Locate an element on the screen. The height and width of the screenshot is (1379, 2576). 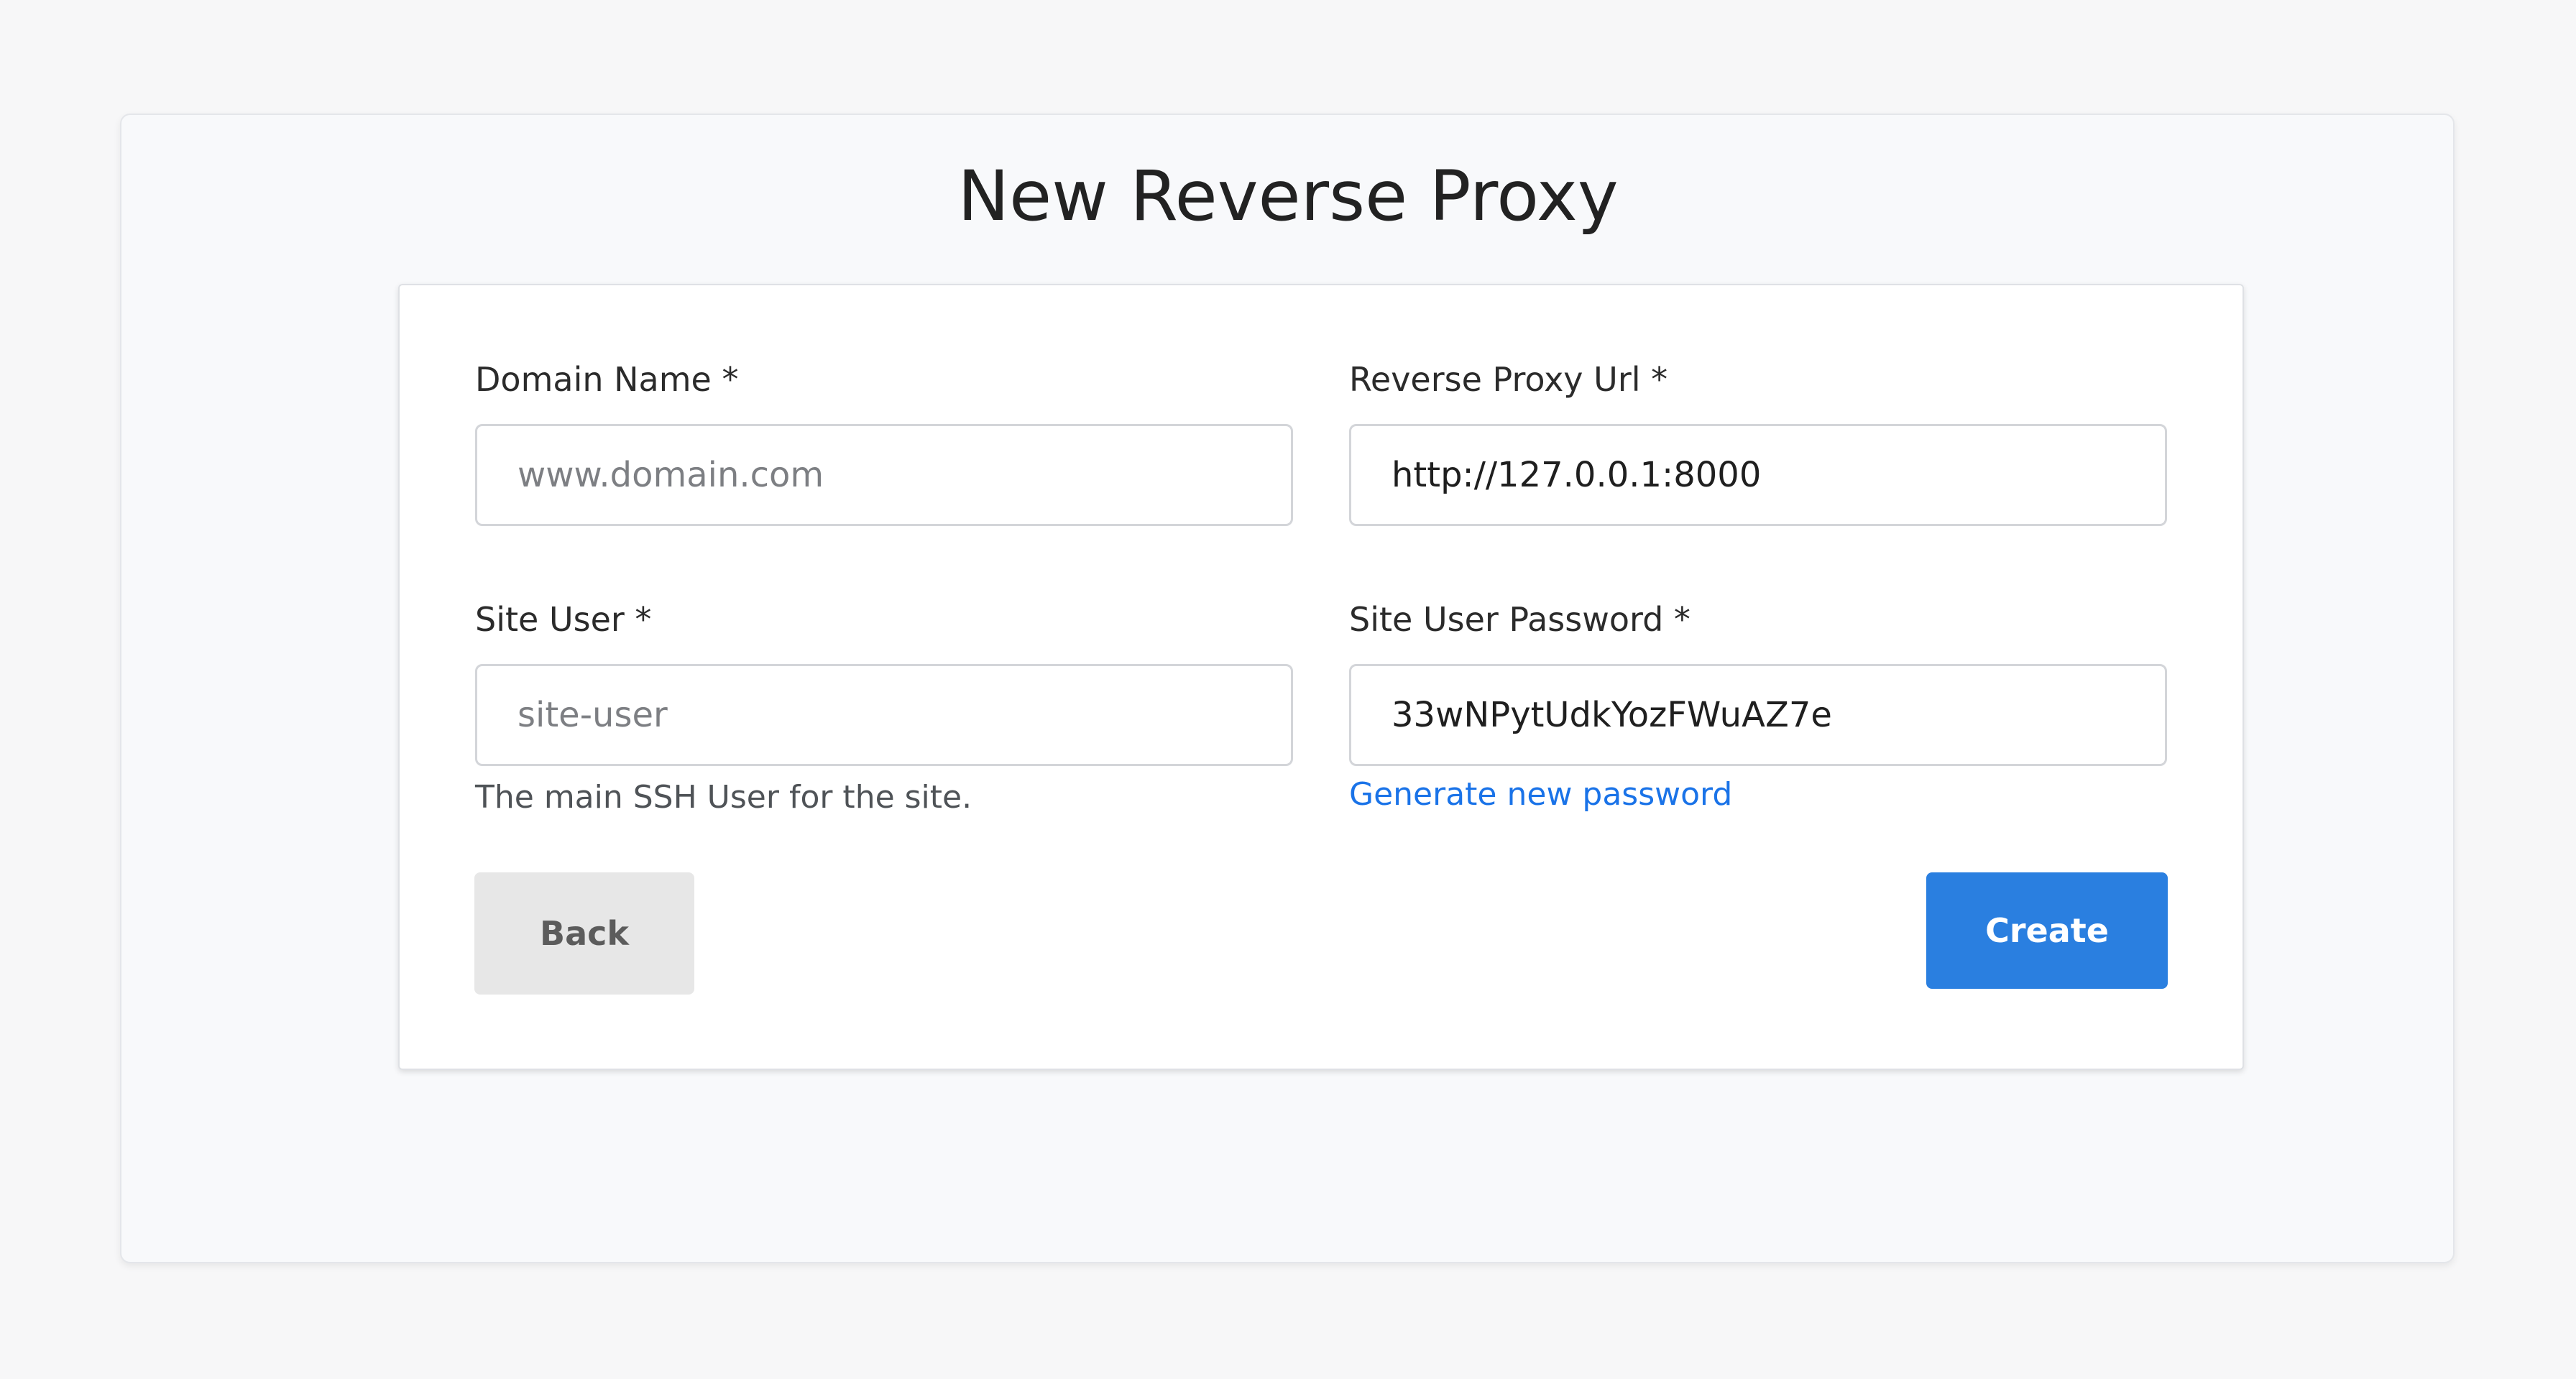
create-button: Create is located at coordinates (2047, 930).